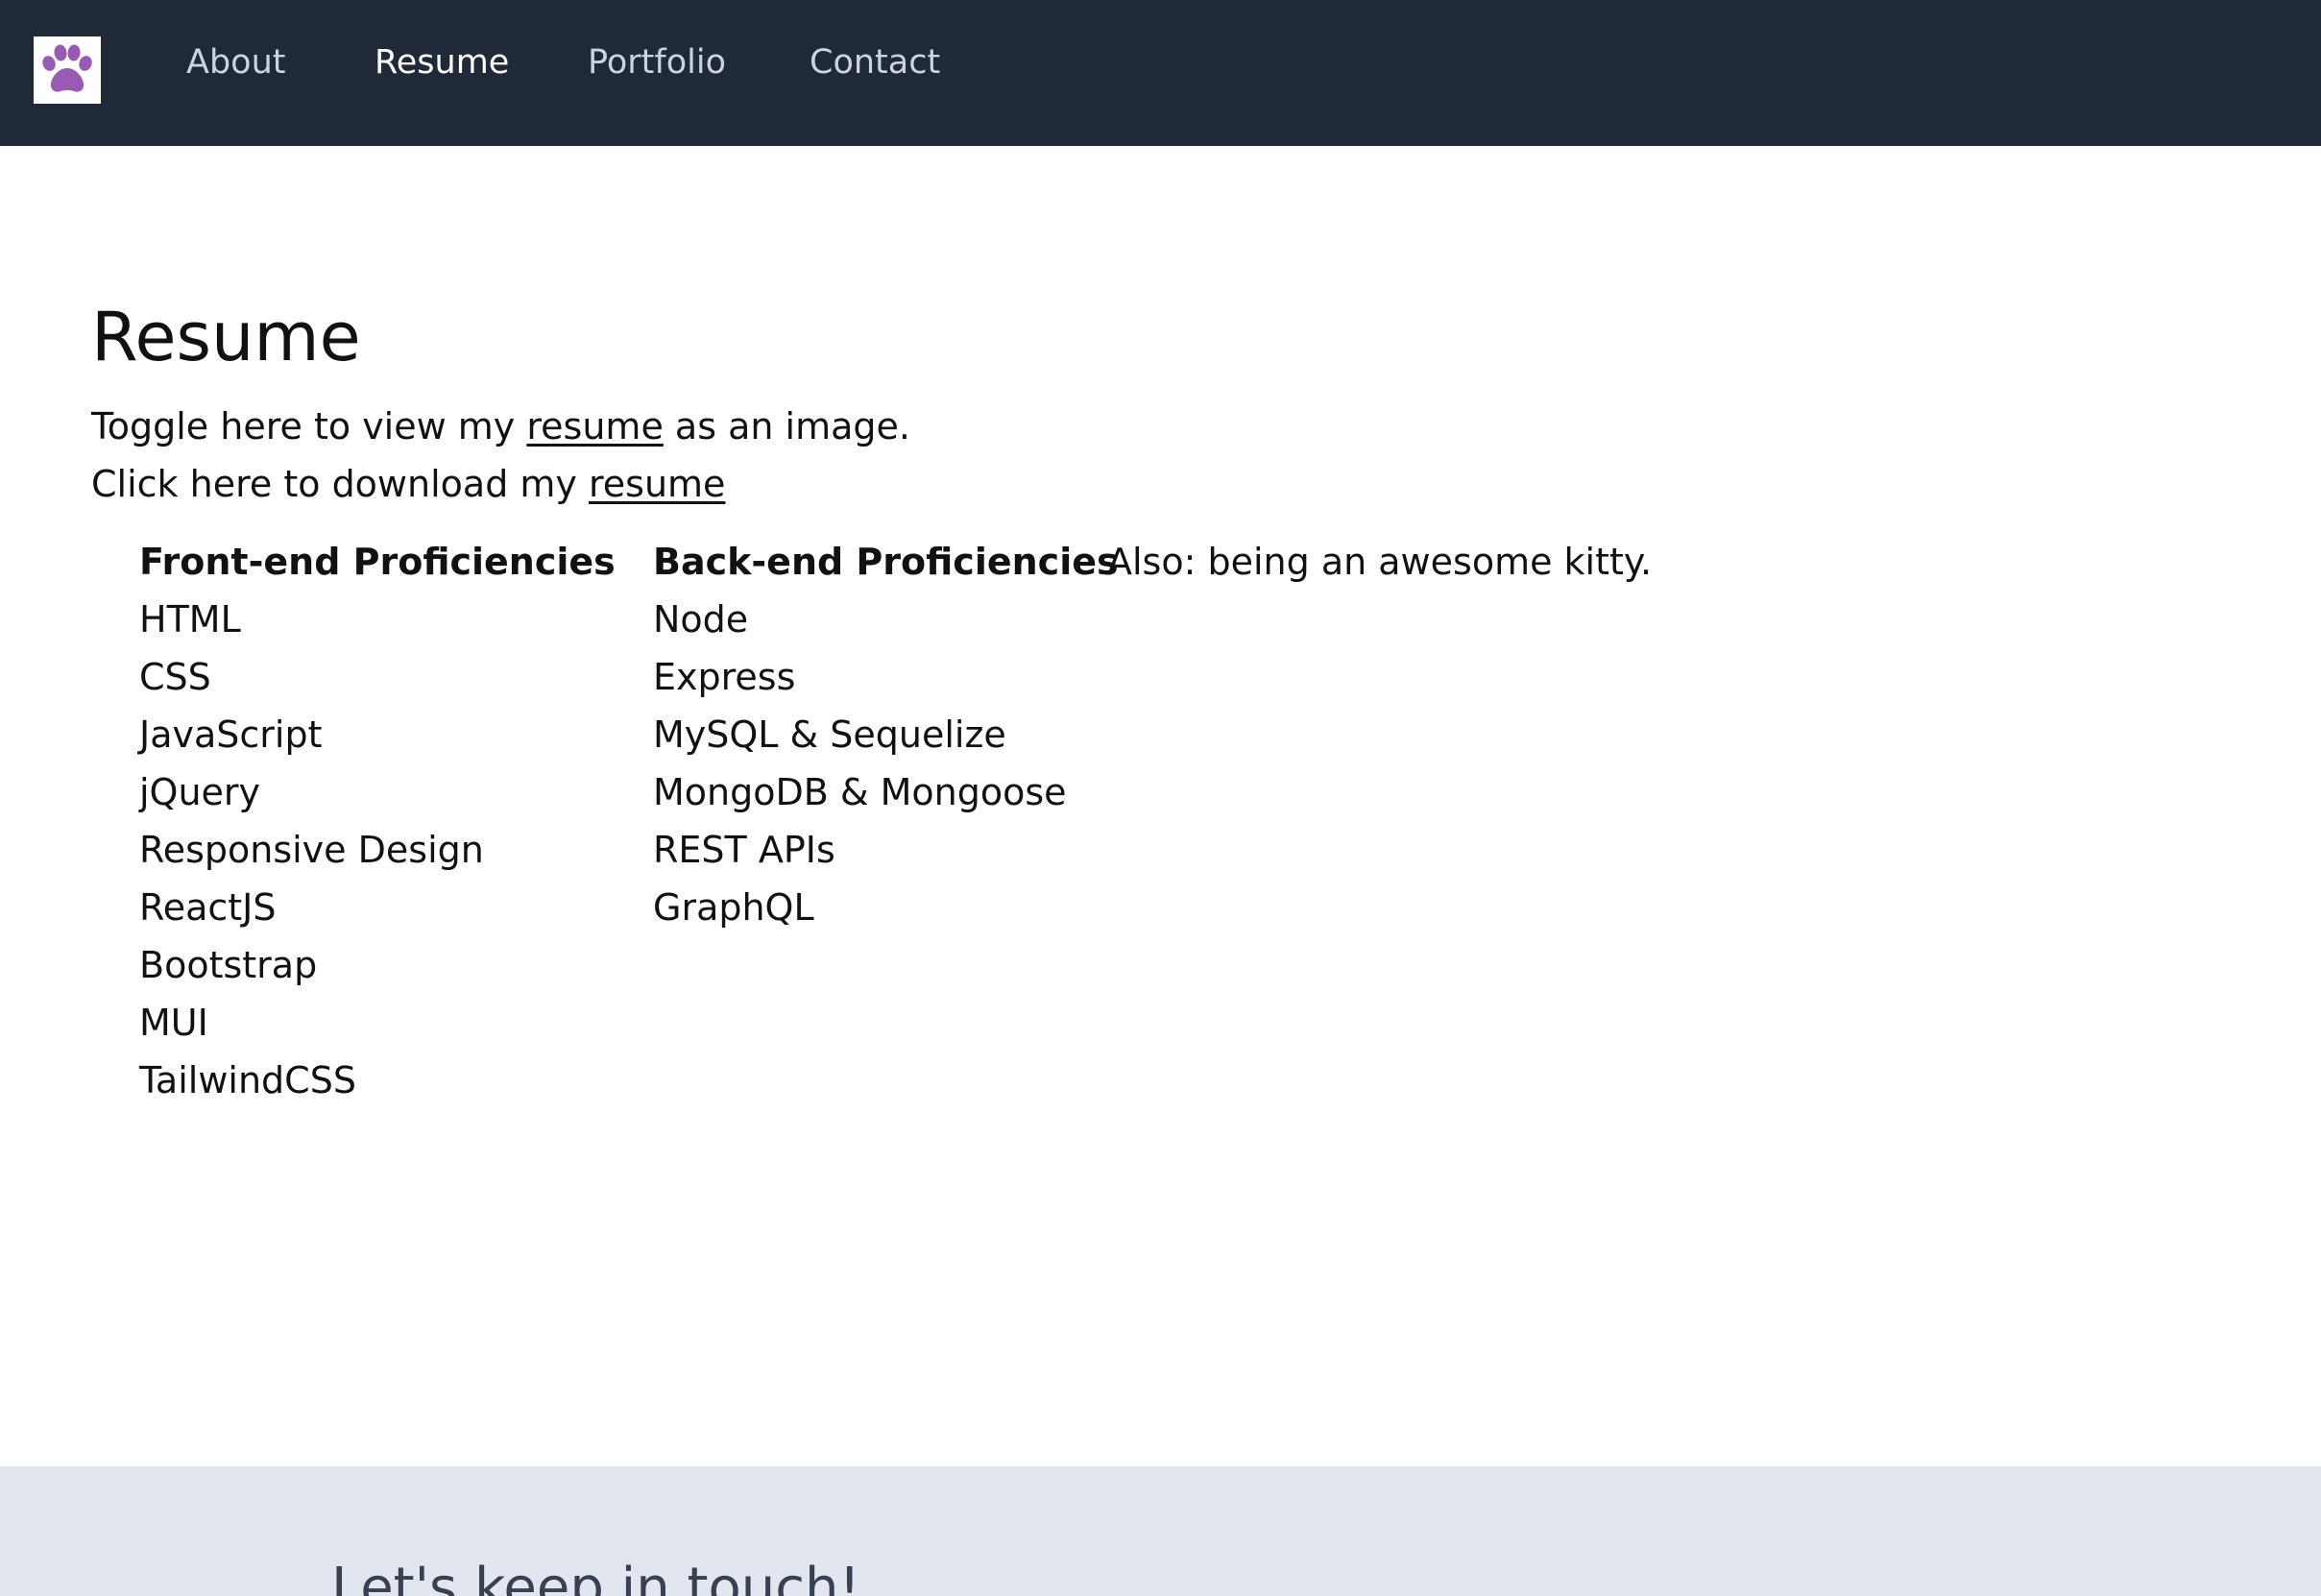 This screenshot has height=1596, width=2321. What do you see at coordinates (235, 62) in the screenshot?
I see `nav-link-about: About` at bounding box center [235, 62].